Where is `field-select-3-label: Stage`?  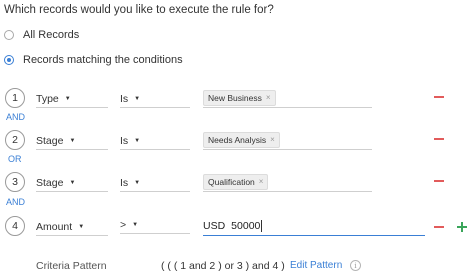 field-select-3-label: Stage is located at coordinates (50, 183).